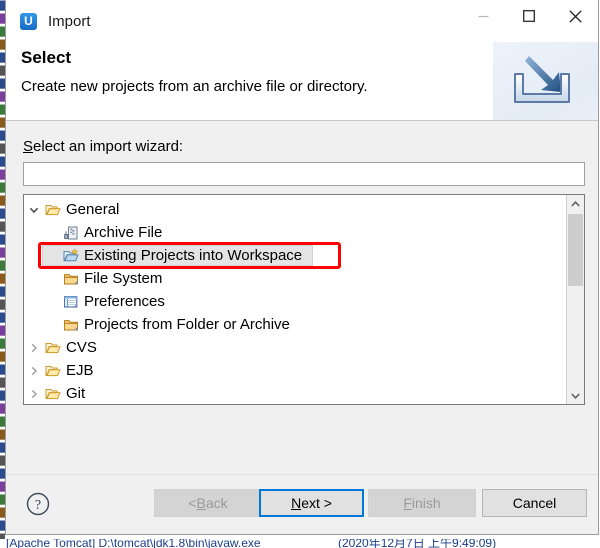  I want to click on tree-row-content: CVS, so click(66, 347).